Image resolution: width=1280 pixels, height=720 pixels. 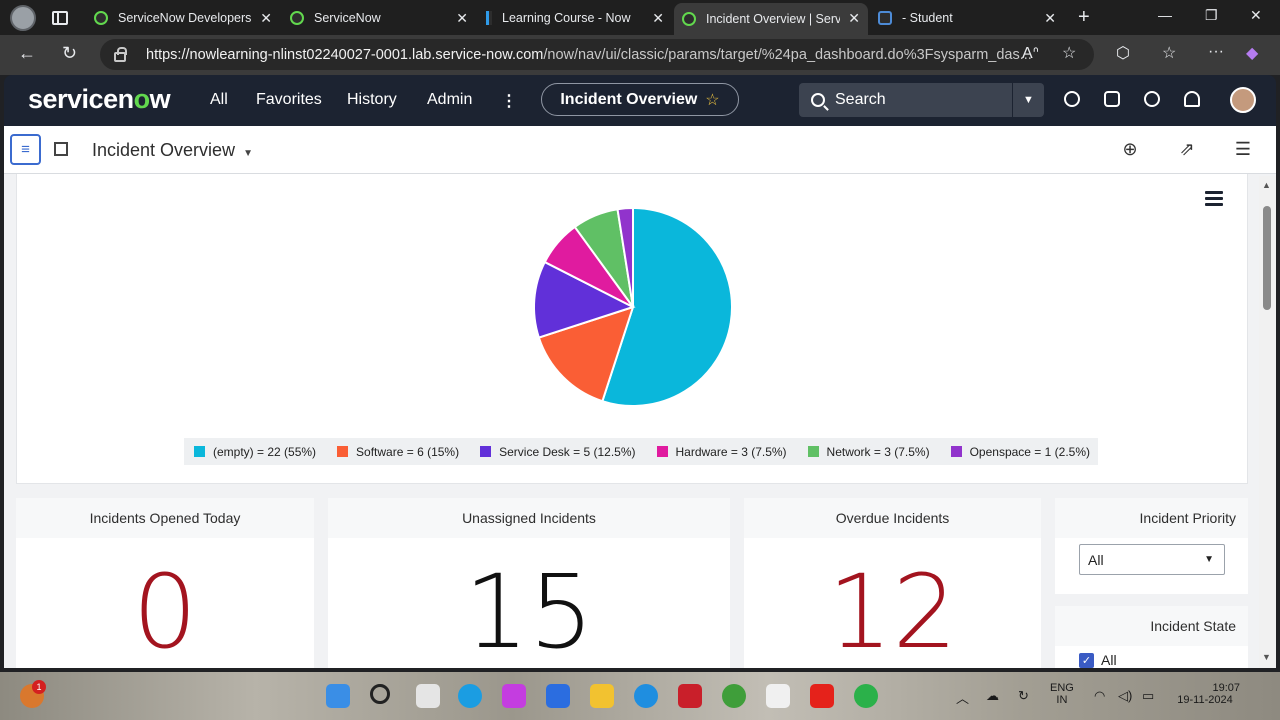 What do you see at coordinates (1084, 17) in the screenshot?
I see `new-tab-icon: +` at bounding box center [1084, 17].